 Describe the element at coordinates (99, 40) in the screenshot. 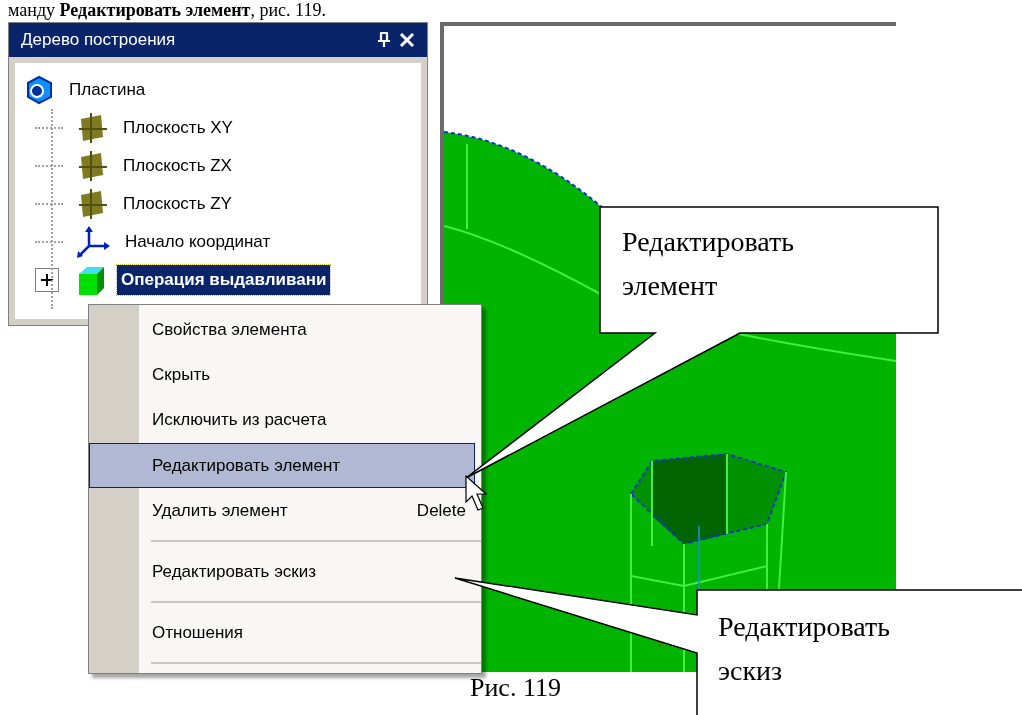

I see `panel-title: Дерево построения` at that location.